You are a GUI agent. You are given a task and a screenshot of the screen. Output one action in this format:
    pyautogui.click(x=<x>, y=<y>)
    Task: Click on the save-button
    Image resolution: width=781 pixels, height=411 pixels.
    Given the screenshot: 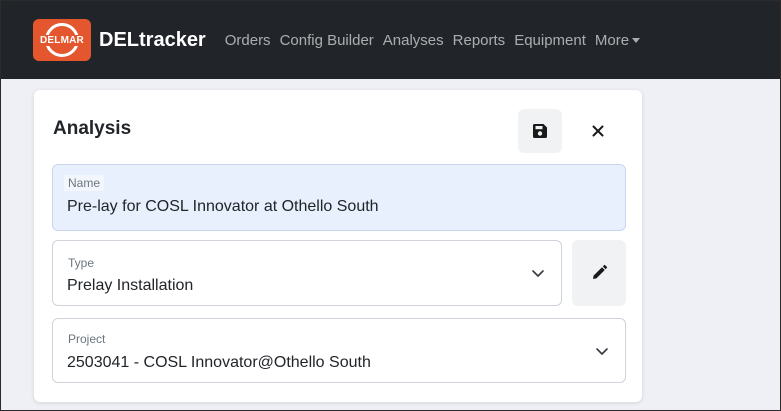 What is the action you would take?
    pyautogui.click(x=540, y=131)
    